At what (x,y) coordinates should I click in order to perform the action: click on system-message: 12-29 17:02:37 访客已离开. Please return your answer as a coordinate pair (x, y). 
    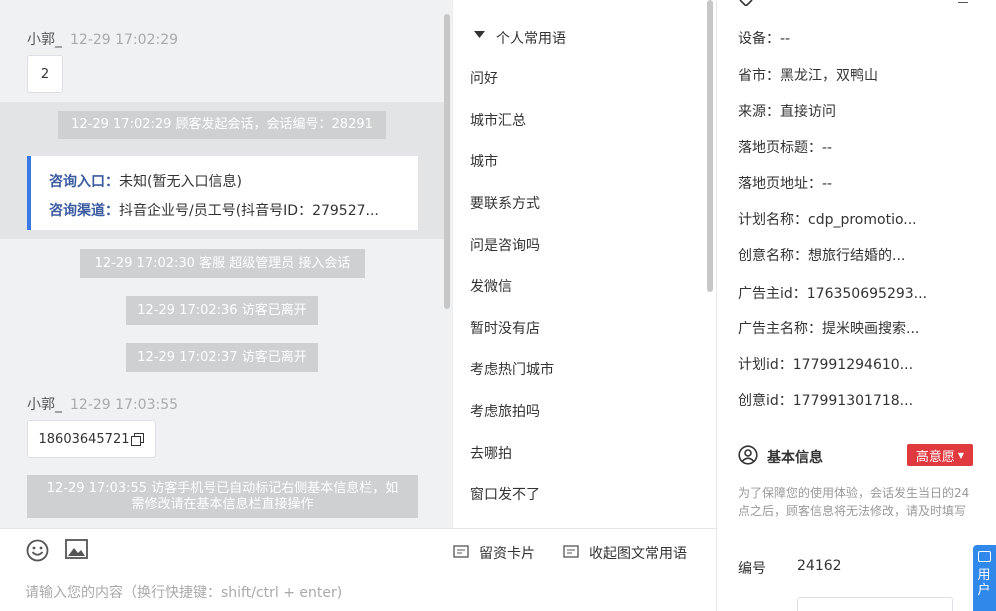
    Looking at the image, I should click on (222, 357).